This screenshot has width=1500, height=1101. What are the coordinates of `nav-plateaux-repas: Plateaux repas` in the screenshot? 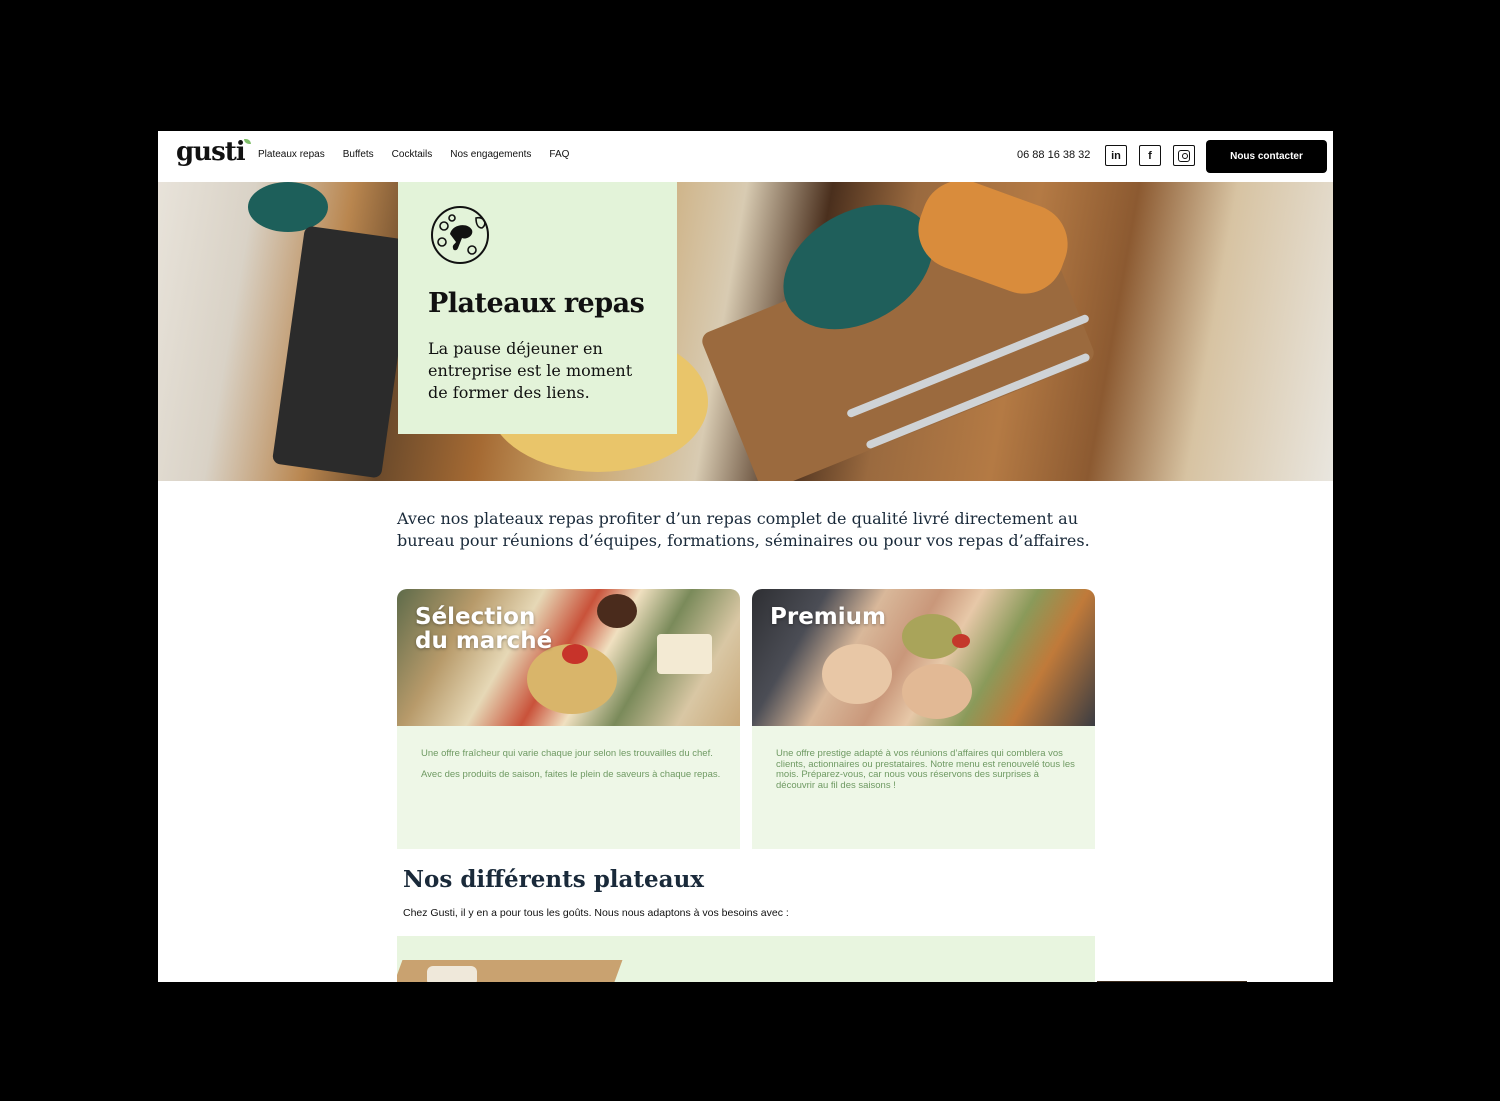 It's located at (291, 154).